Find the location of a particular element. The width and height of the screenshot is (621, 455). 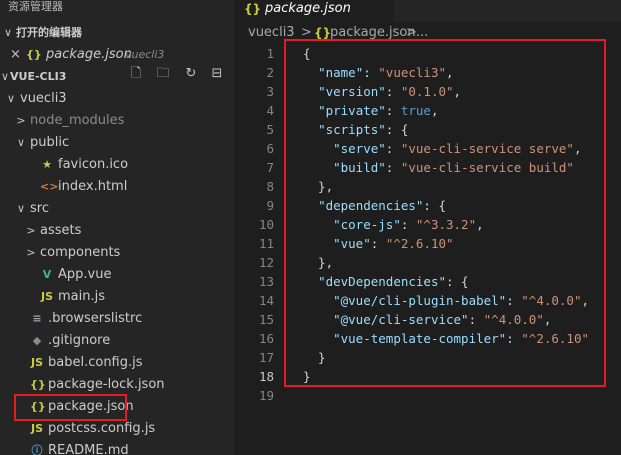

sidebar-item-folder-src: ∨ src is located at coordinates (117, 209).